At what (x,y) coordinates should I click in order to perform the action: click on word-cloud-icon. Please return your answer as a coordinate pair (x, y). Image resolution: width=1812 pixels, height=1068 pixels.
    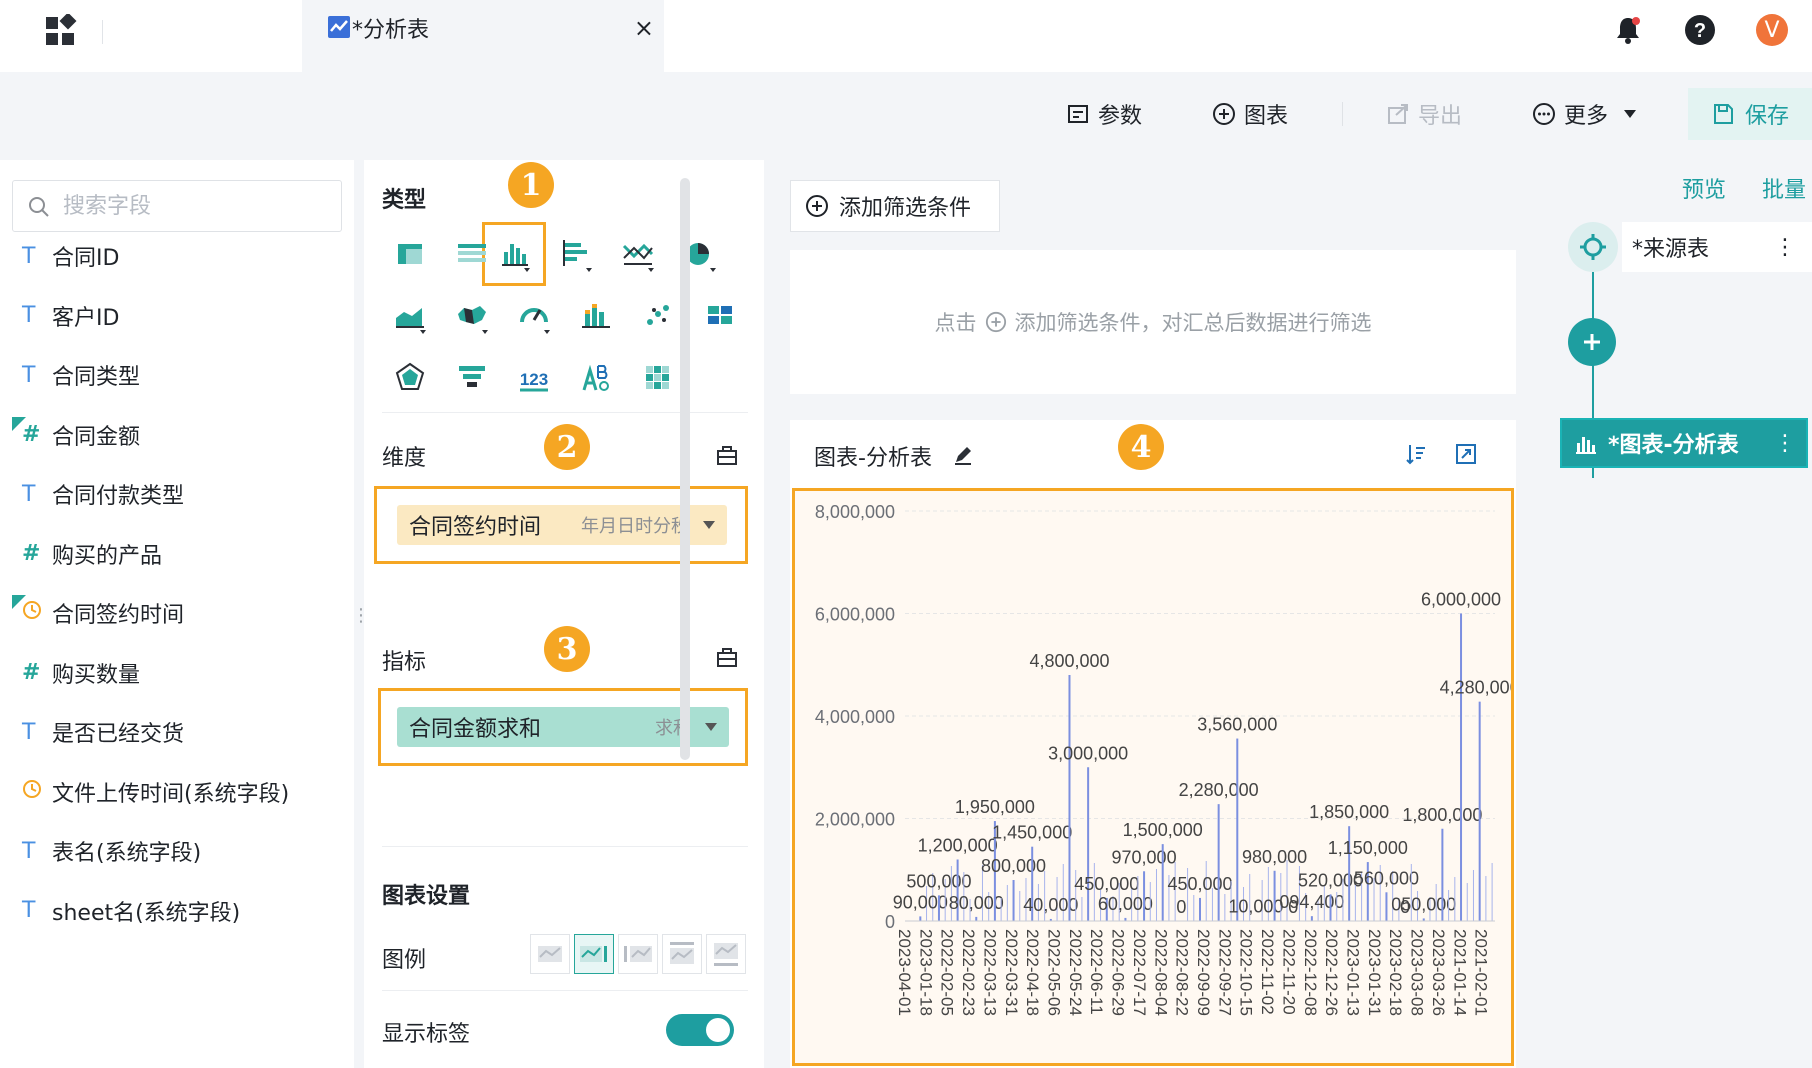
    Looking at the image, I should click on (596, 378).